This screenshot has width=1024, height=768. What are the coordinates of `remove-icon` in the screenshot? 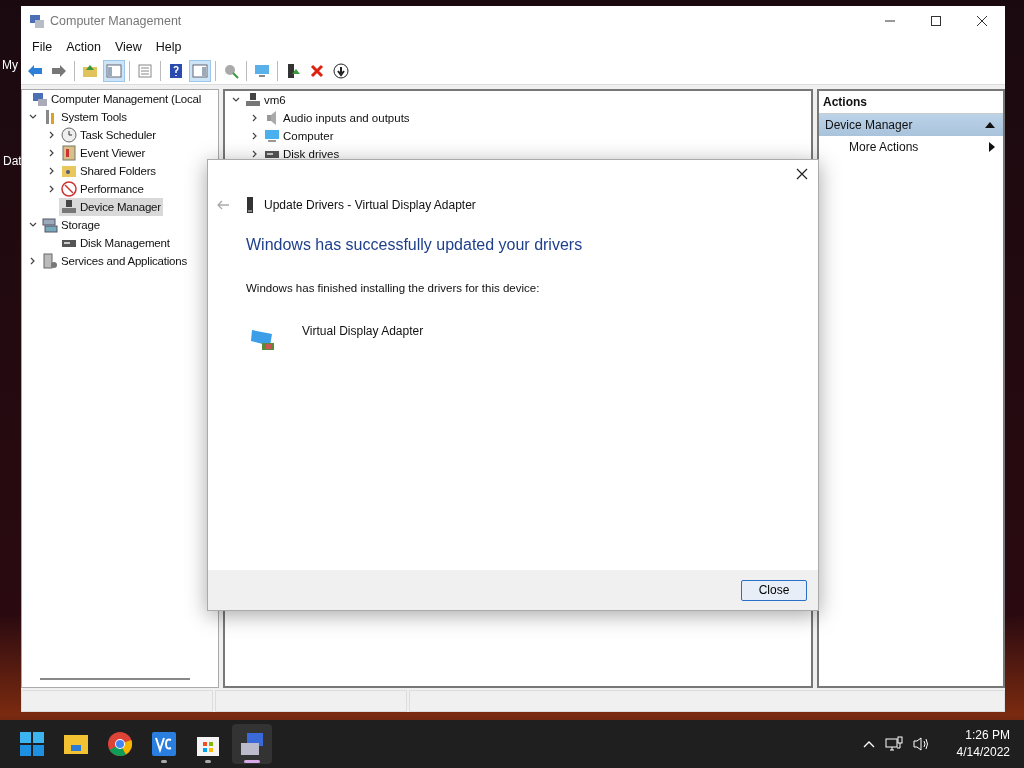 It's located at (317, 71).